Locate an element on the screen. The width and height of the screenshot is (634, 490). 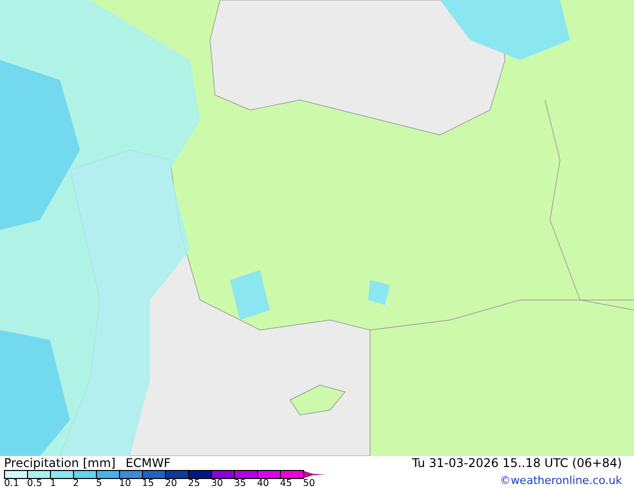
legend-label: 20 is located at coordinates (171, 484).